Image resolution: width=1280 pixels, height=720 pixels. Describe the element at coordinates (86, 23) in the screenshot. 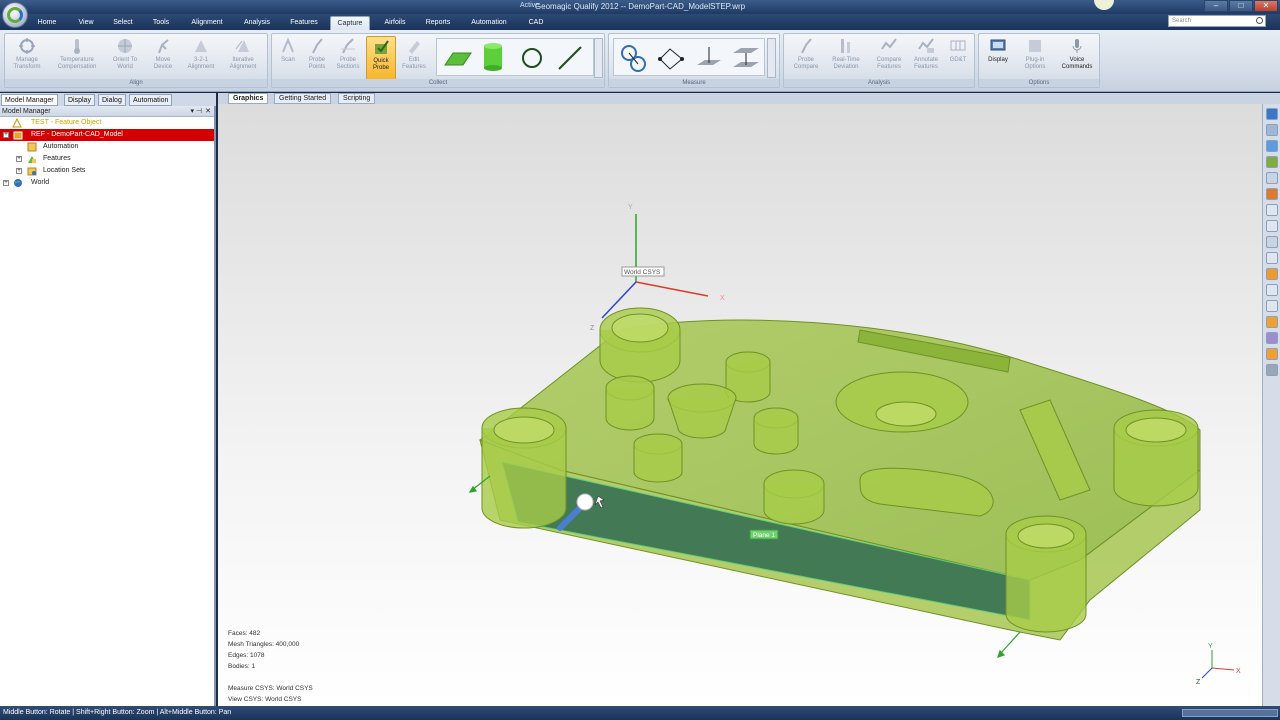

I see `tab-view: View` at that location.